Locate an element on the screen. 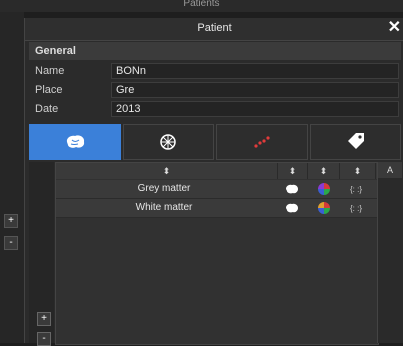 The width and height of the screenshot is (403, 346). field-date-label: Date is located at coordinates (47, 109).